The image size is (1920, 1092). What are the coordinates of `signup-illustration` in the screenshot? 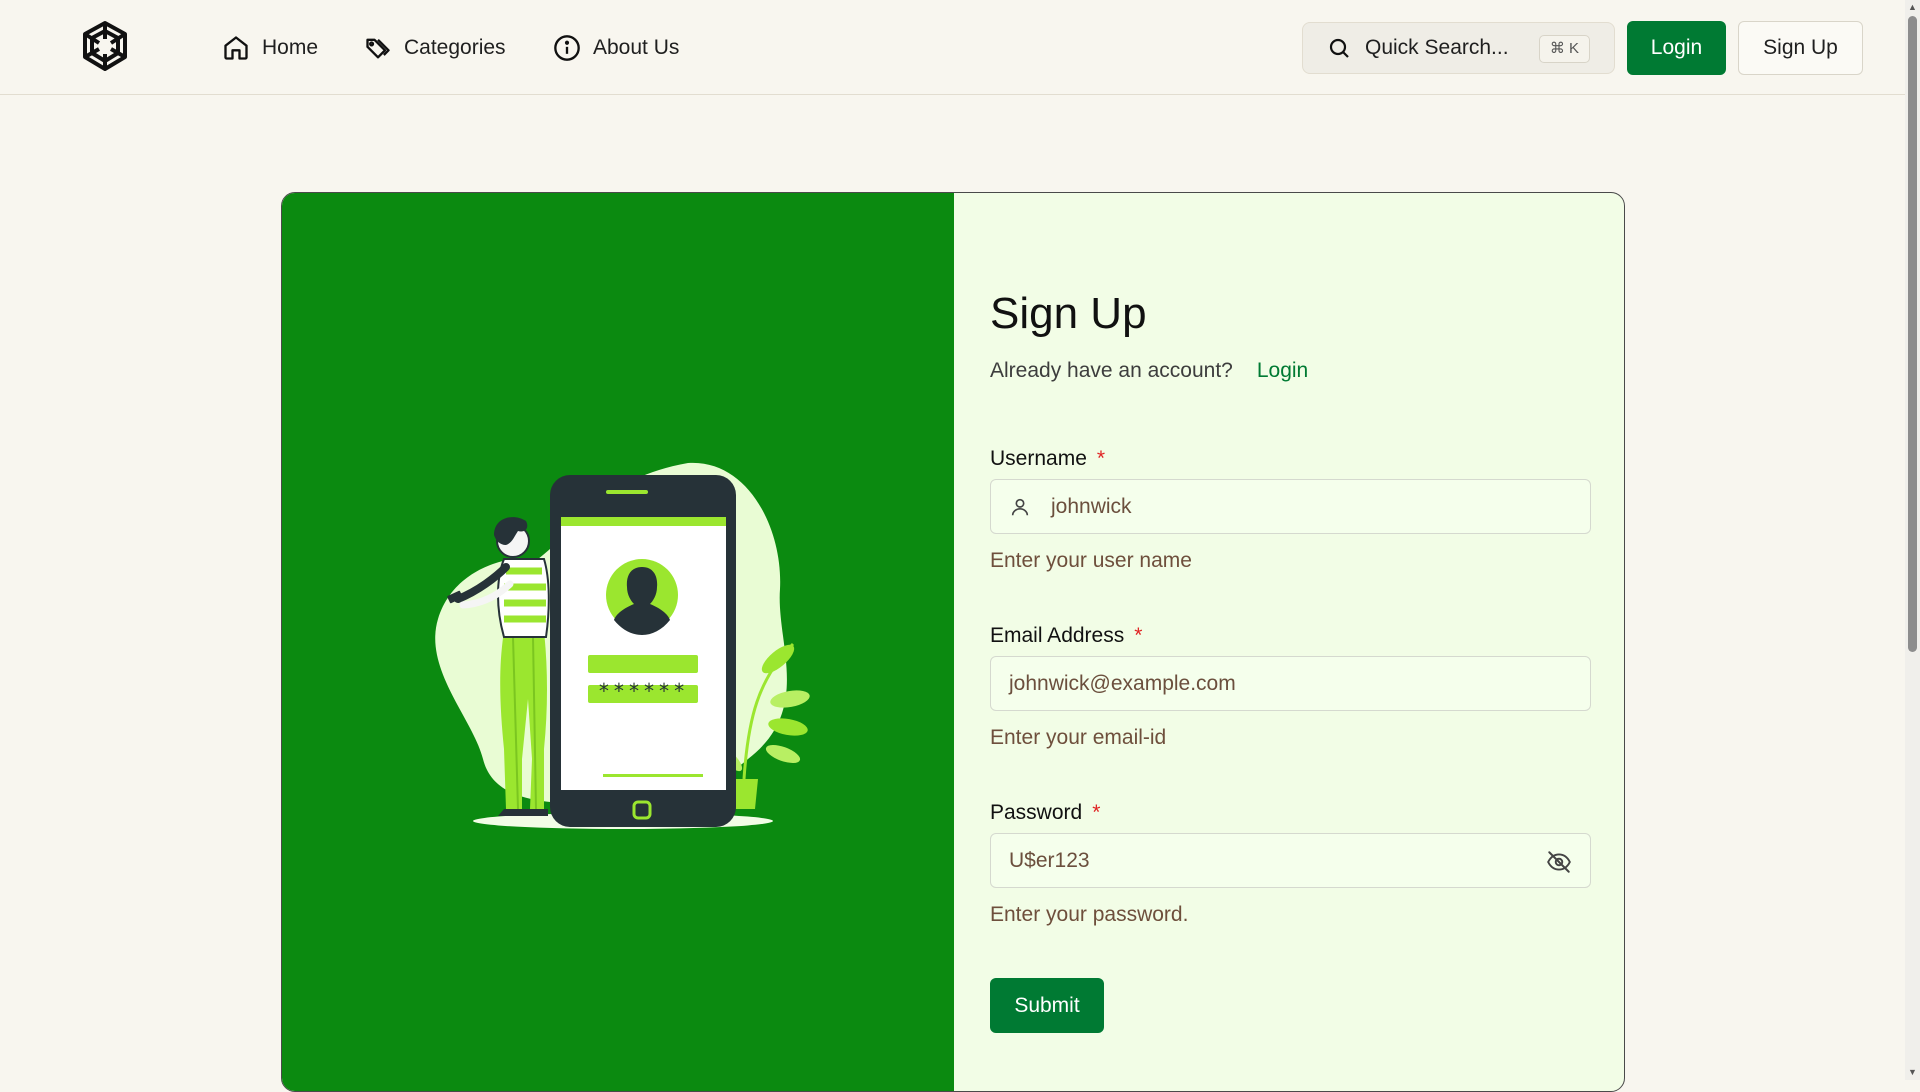 It's located at (622, 645).